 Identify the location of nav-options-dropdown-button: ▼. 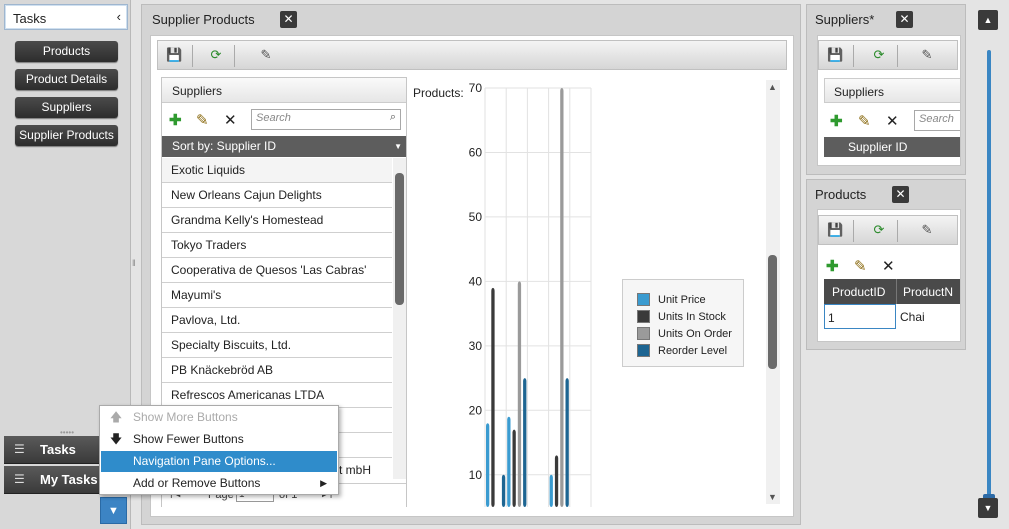
(113, 510).